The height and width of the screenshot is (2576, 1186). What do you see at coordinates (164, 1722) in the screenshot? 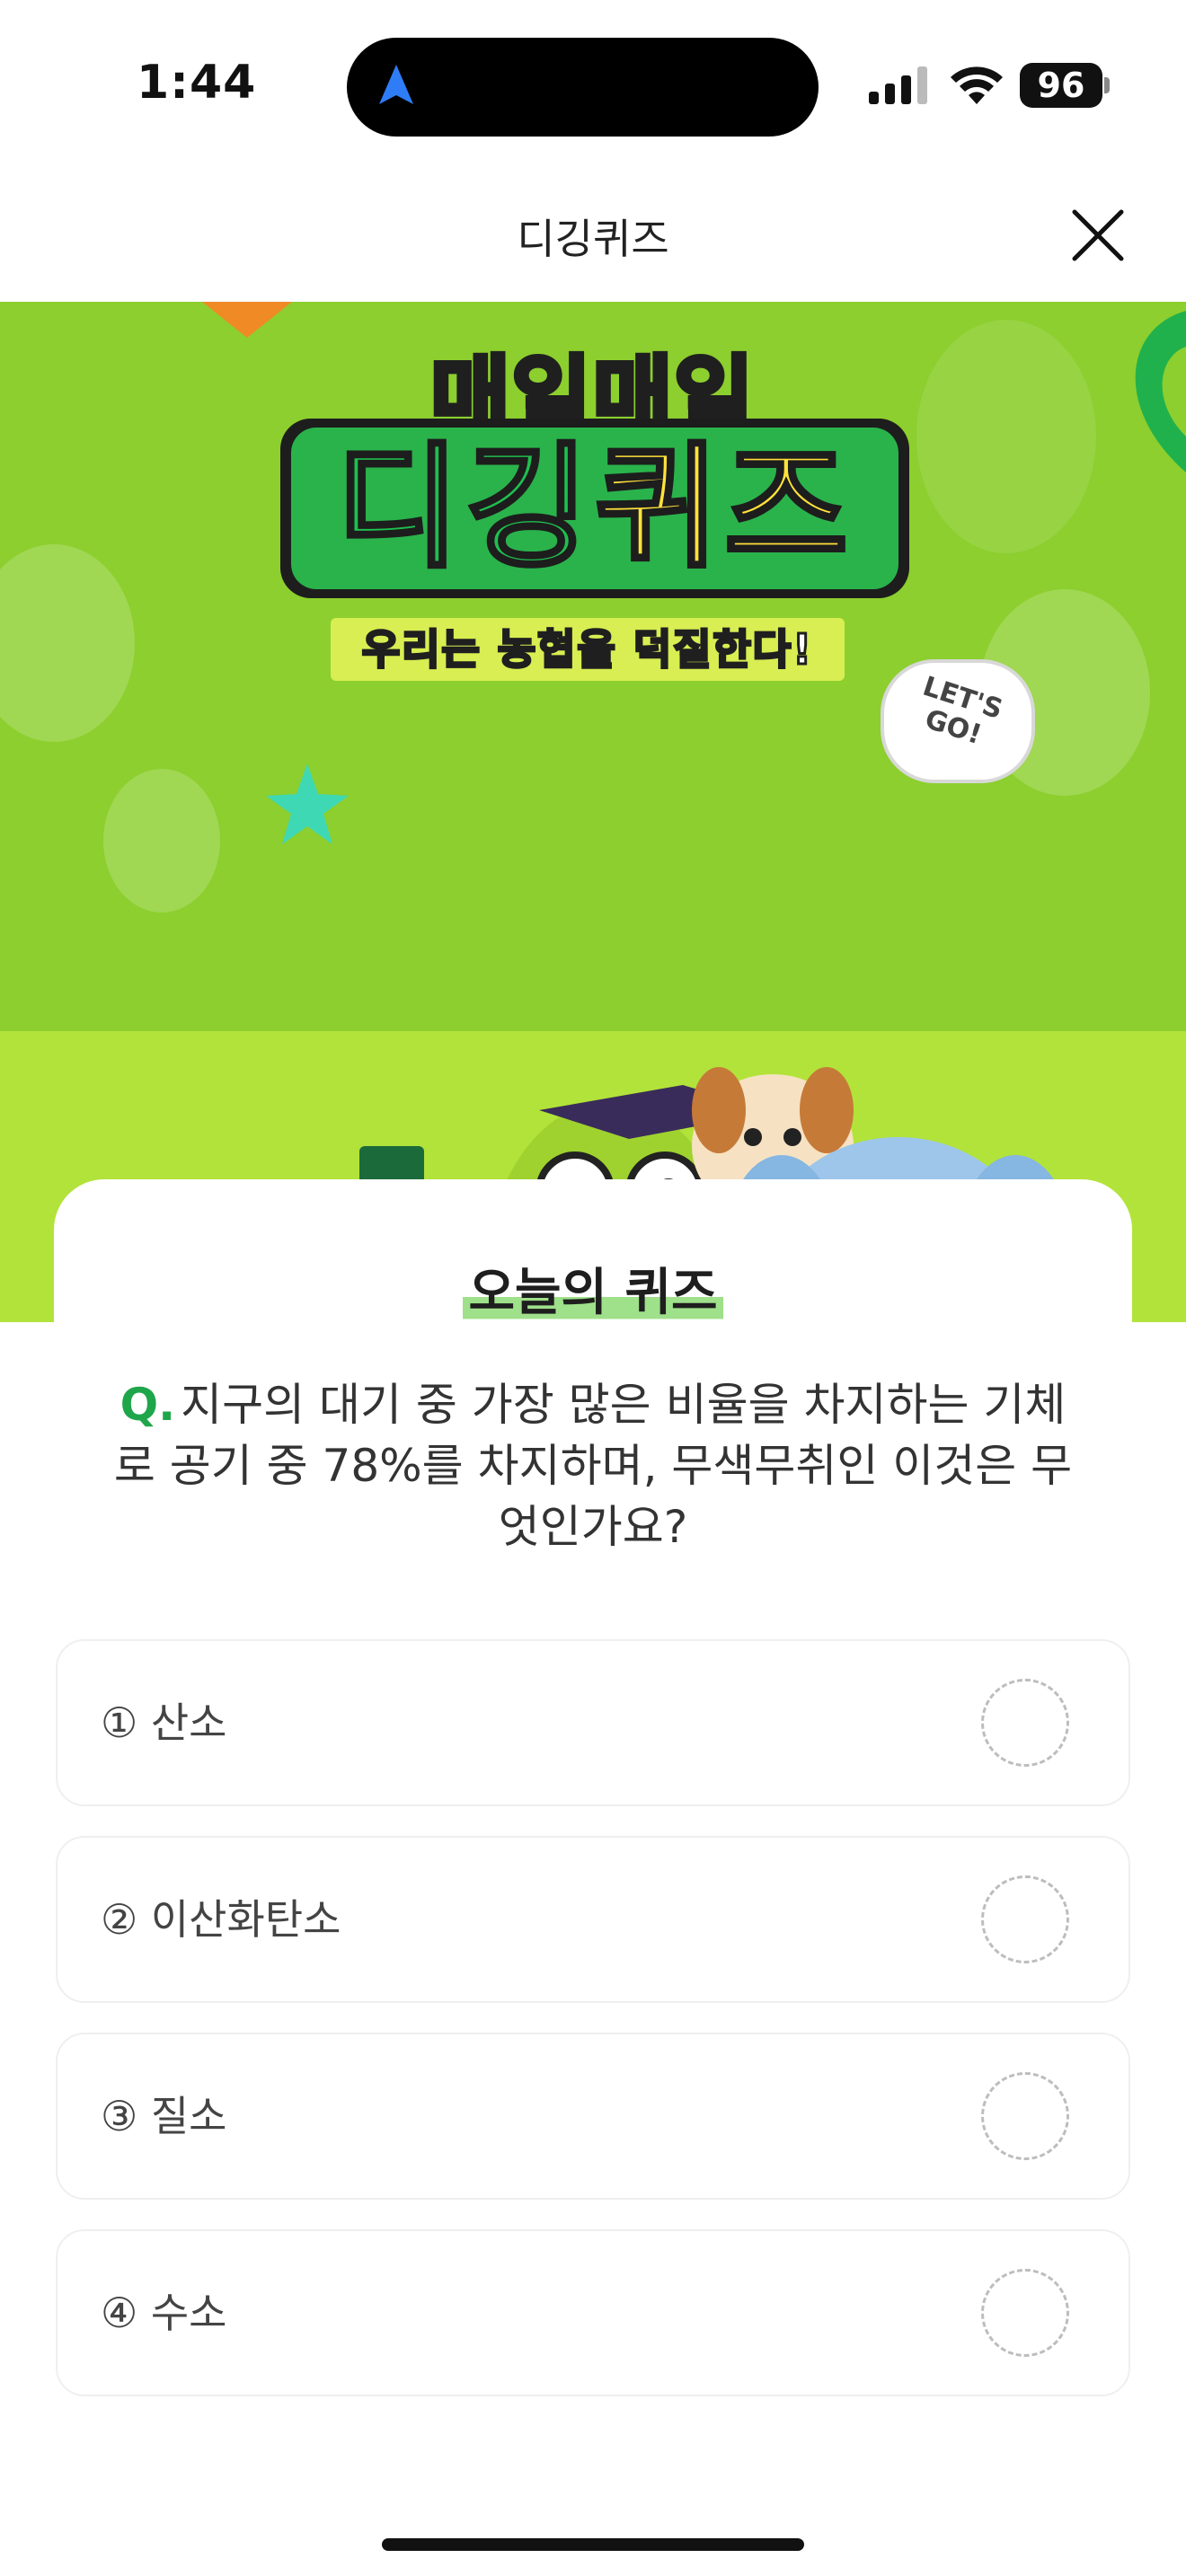
I see `answer-option-label: ① 산소` at bounding box center [164, 1722].